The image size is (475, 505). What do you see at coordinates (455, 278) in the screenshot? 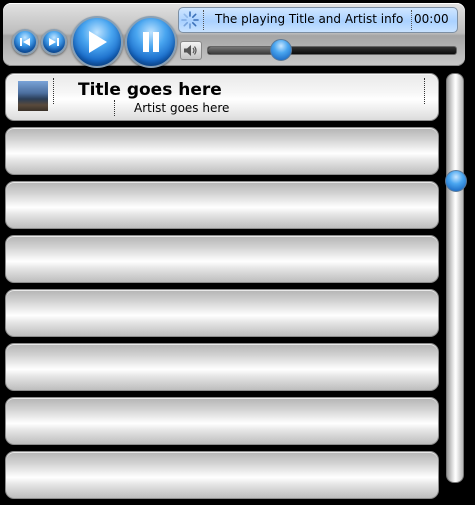
I see `playlist-scrollbar` at bounding box center [455, 278].